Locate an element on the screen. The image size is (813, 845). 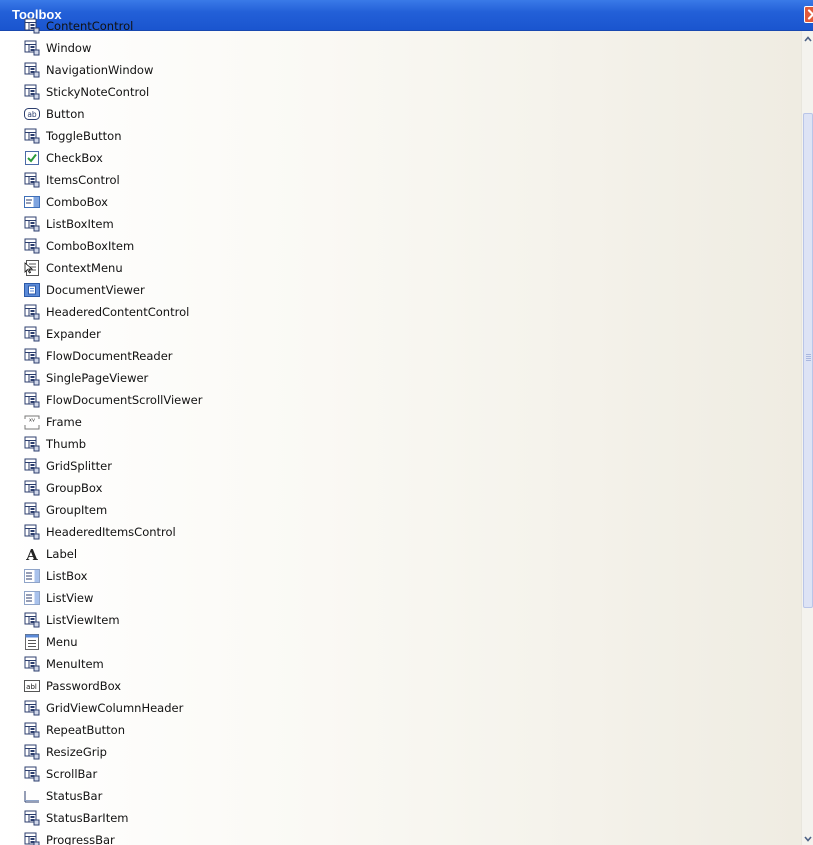
toolbox-item-label: ComboBox is located at coordinates (77, 202).